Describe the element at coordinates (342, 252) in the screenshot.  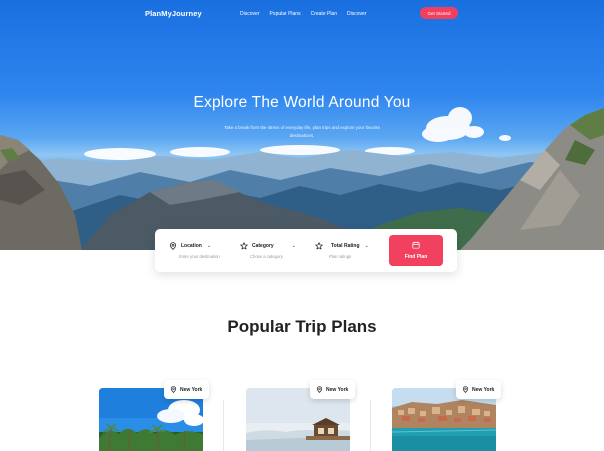
I see `rating-filter: Total Rating ⌄ Plan ratings` at that location.